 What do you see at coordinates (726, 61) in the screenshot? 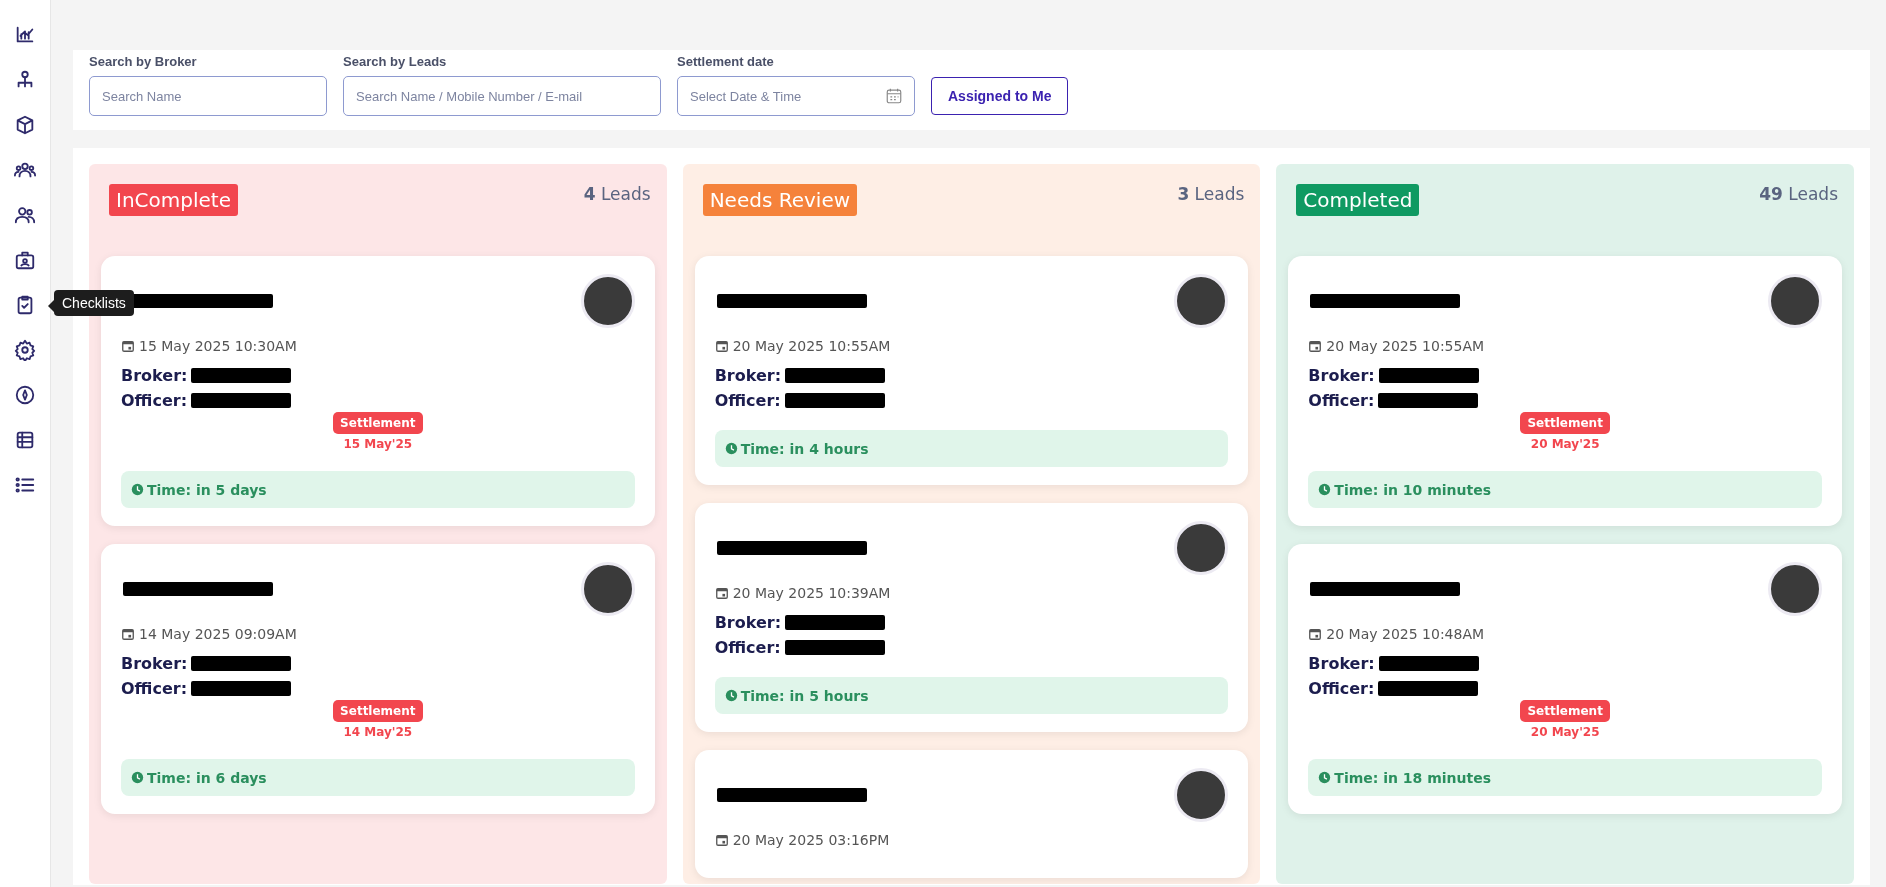
I see `field-label: Settlement date` at bounding box center [726, 61].